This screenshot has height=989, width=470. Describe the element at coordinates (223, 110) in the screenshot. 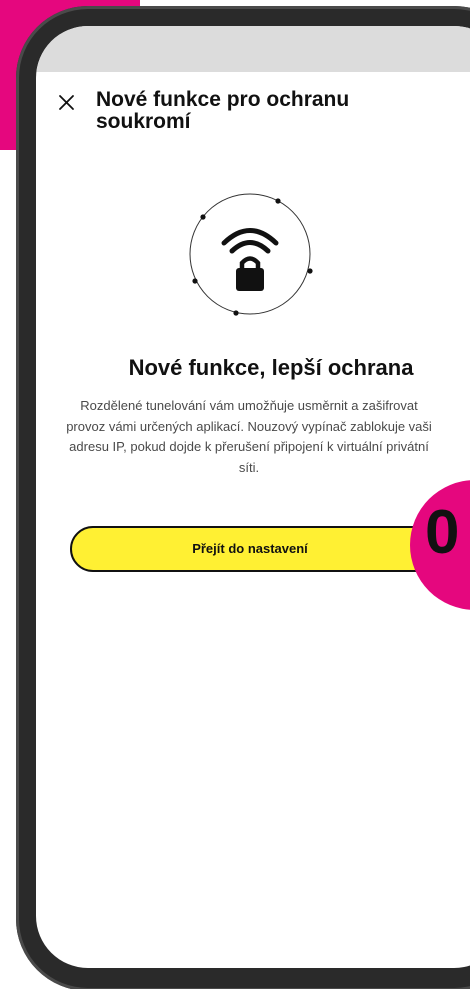

I see `dialog-title: Nové funkce pro ochranu soukromí` at that location.